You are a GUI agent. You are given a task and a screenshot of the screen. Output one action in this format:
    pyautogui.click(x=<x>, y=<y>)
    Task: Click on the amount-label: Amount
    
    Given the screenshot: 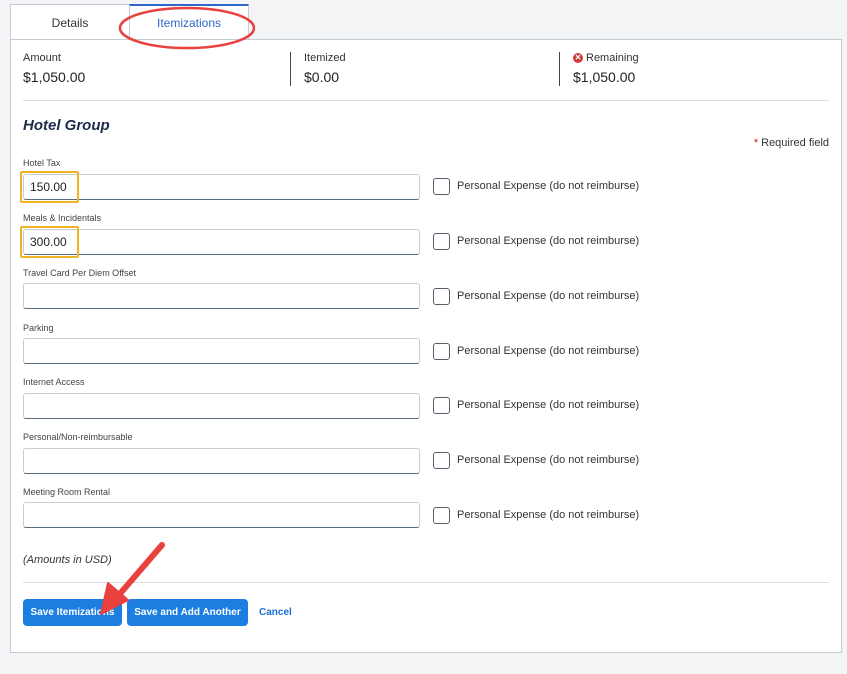 What is the action you would take?
    pyautogui.click(x=42, y=58)
    